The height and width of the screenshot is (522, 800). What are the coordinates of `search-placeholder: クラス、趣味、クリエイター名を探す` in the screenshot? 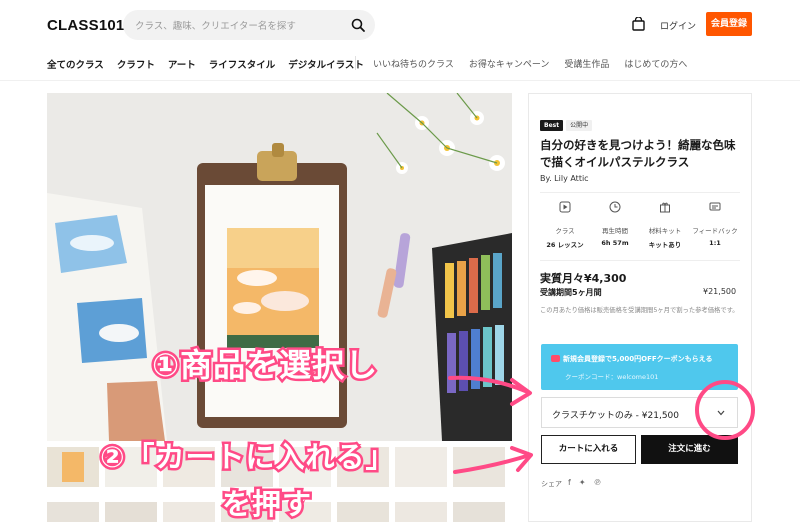 It's located at (215, 26).